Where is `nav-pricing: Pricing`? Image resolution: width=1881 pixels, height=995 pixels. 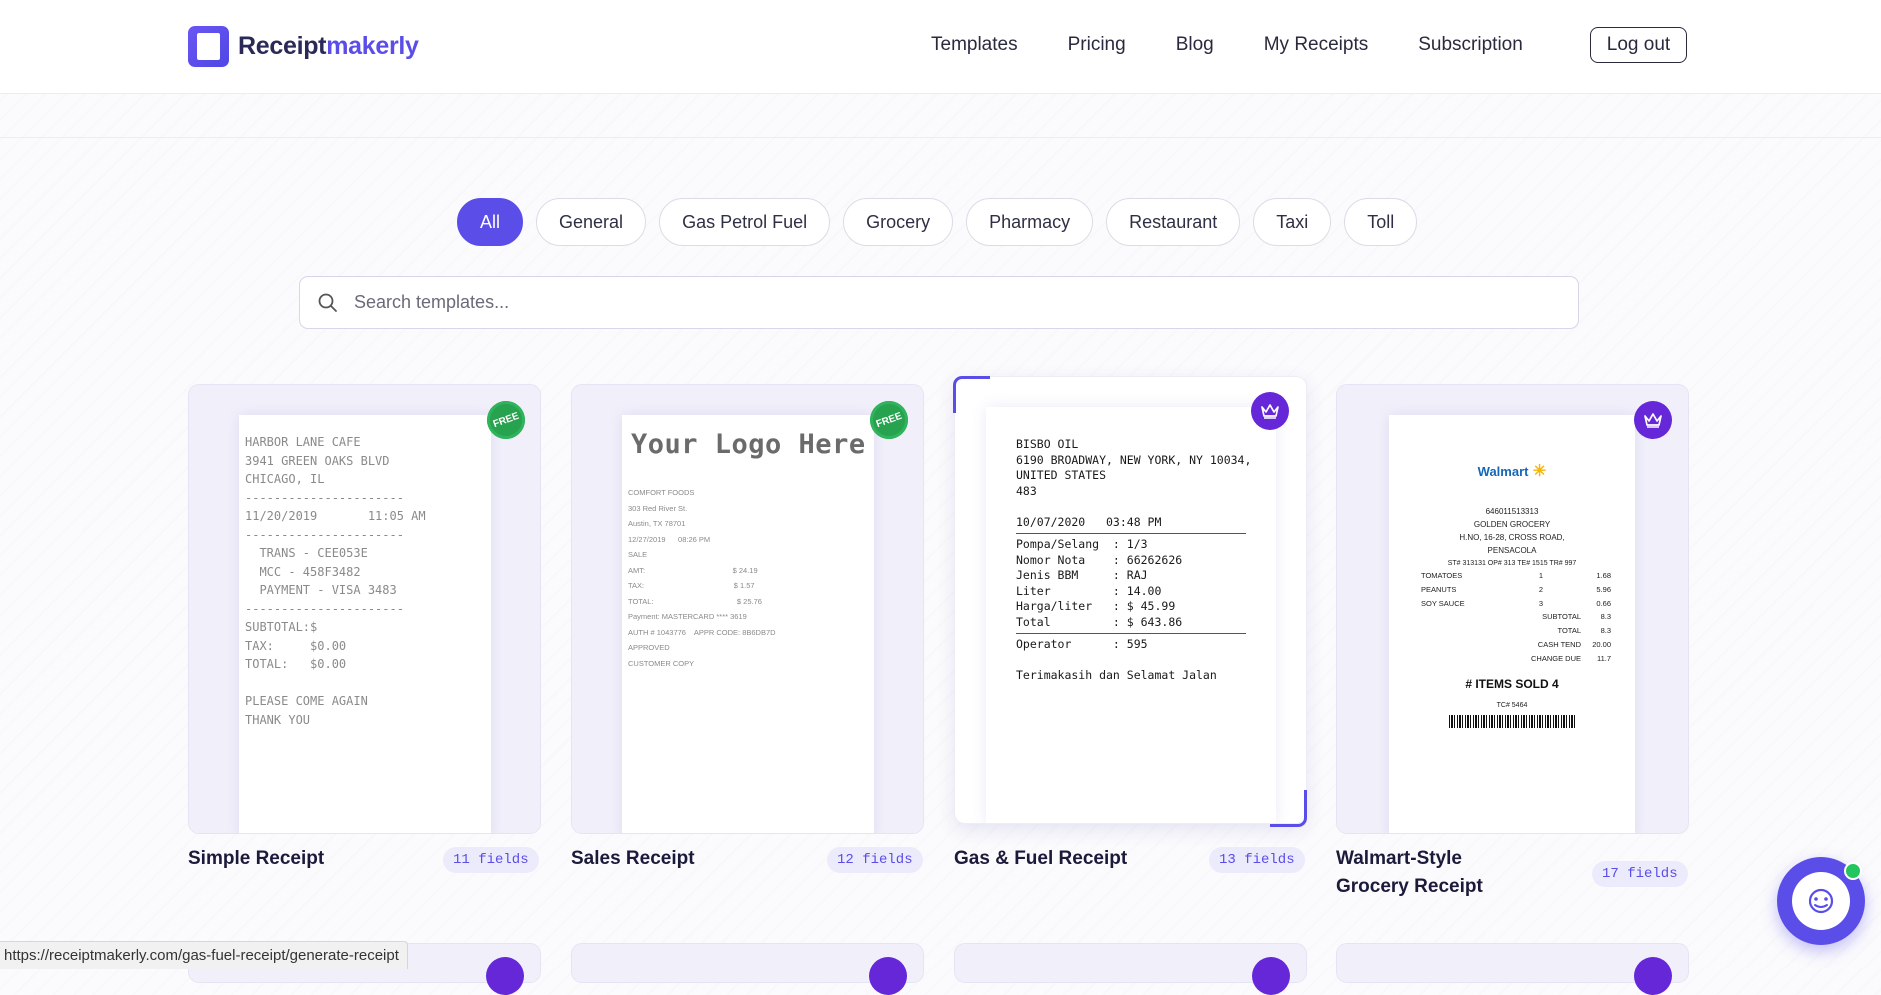 nav-pricing: Pricing is located at coordinates (1097, 45).